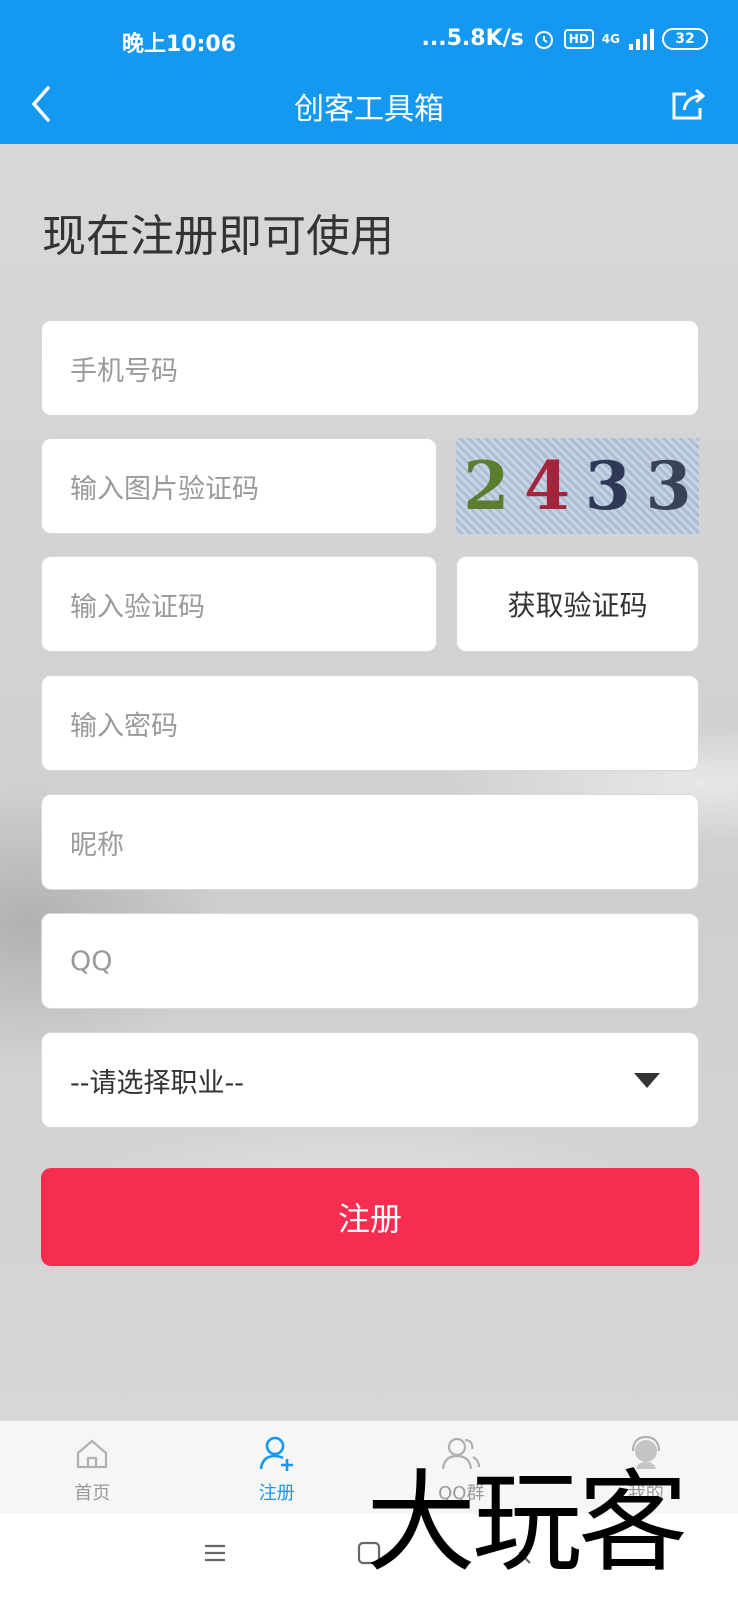 This screenshot has height=1600, width=738. Describe the element at coordinates (369, 109) in the screenshot. I see `page-title: 创客工具箱` at that location.